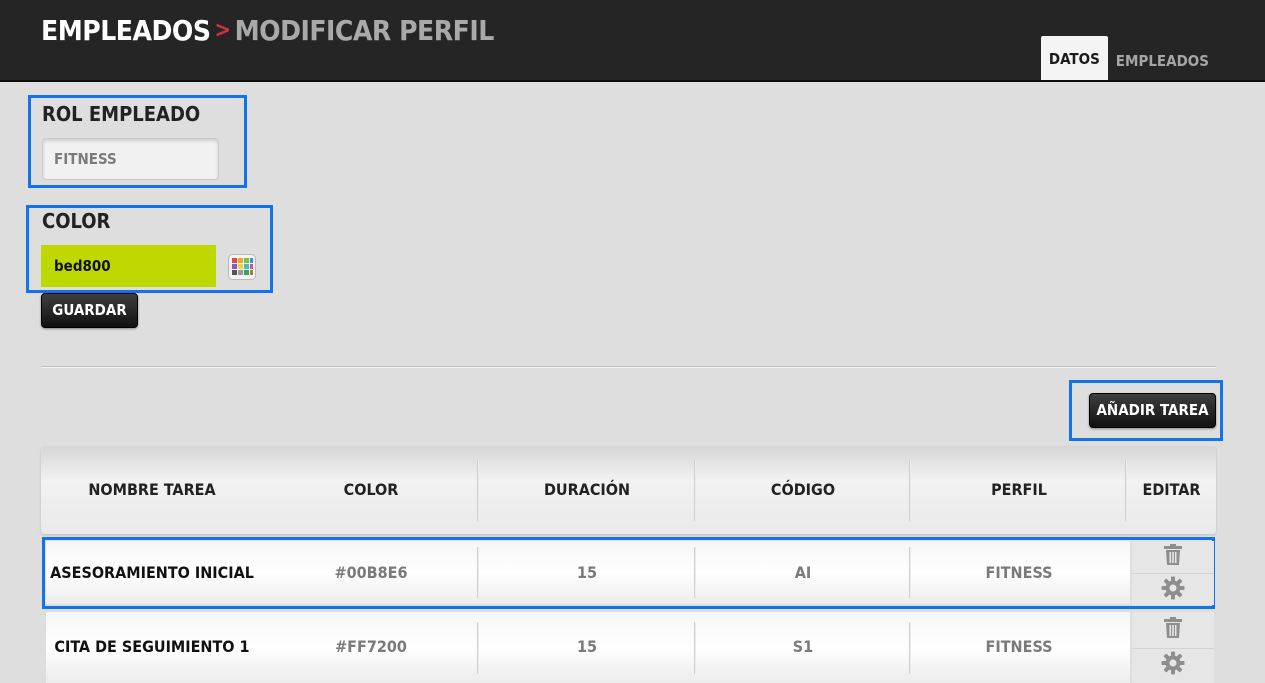  I want to click on page-title: MODIFICAR PERFIL, so click(364, 30).